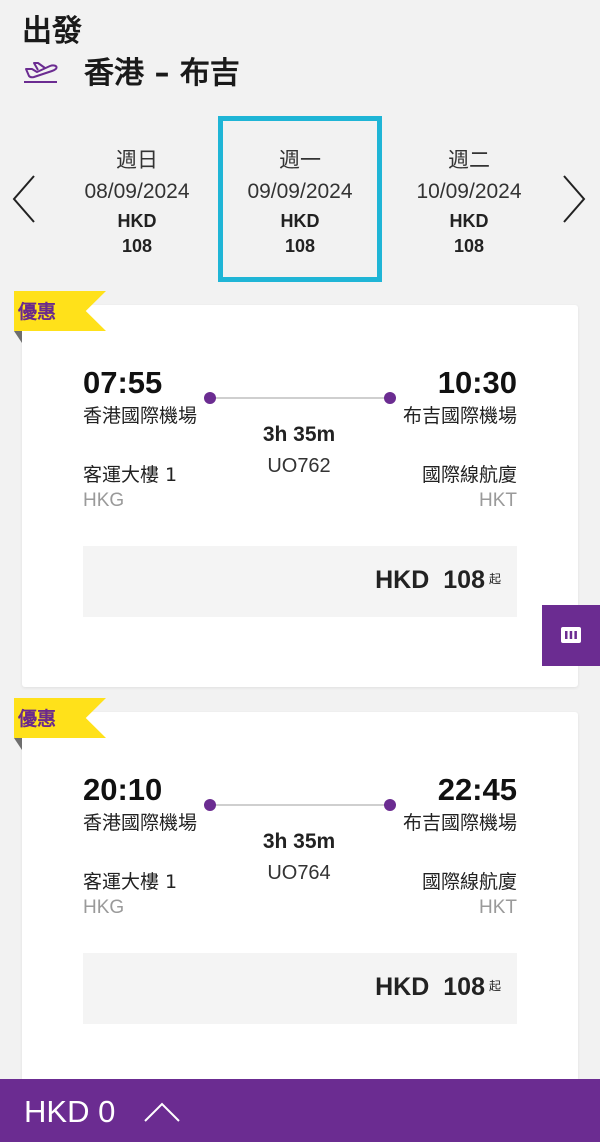  Describe the element at coordinates (52, 31) in the screenshot. I see `page-title: 出發` at that location.